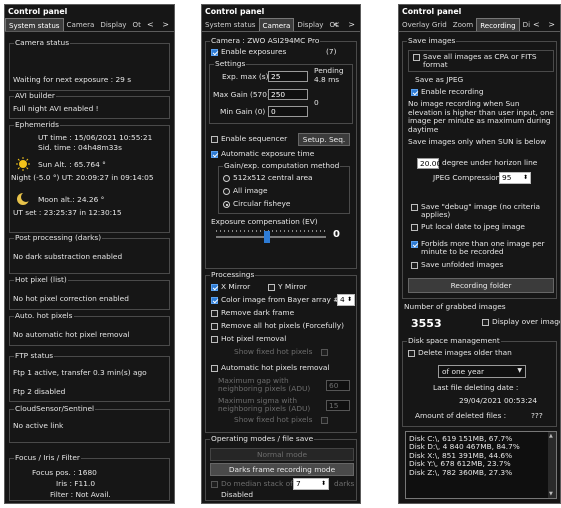  I want to click on max-sigma-input: 15, so click(338, 405).